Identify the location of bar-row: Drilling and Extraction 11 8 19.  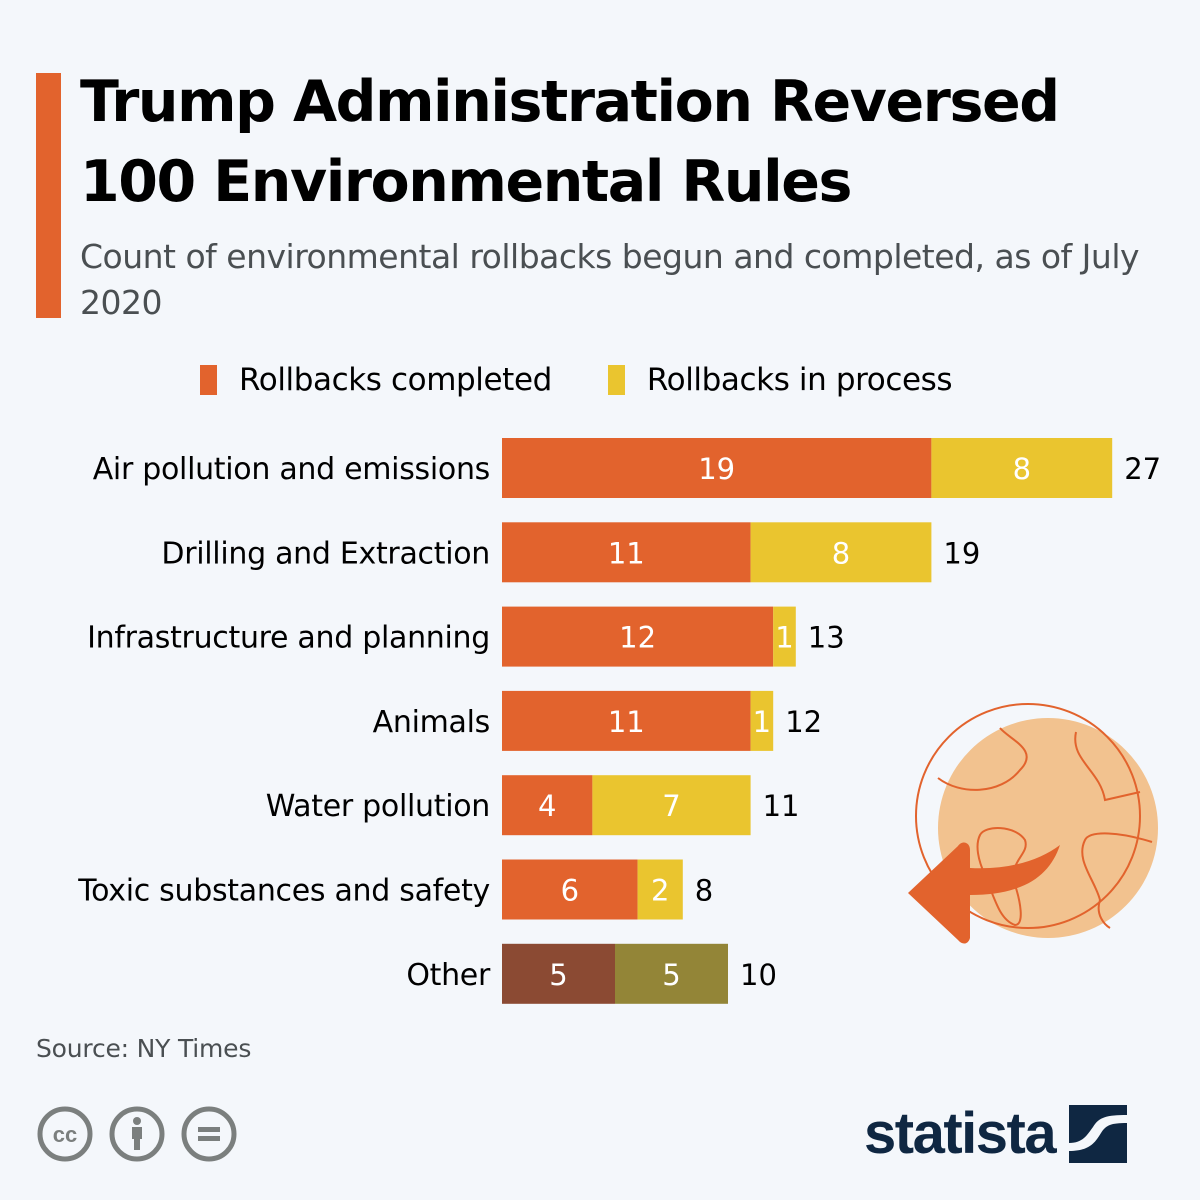
(570, 552).